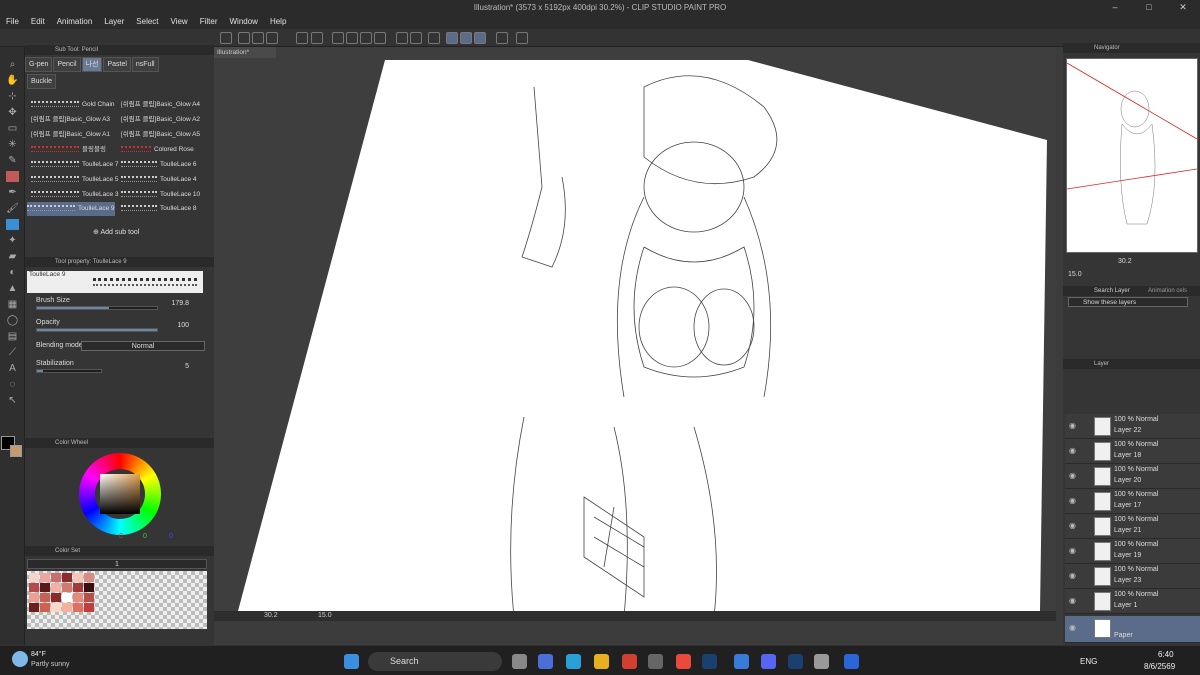  What do you see at coordinates (226, 38) in the screenshot?
I see `canvas-icon` at bounding box center [226, 38].